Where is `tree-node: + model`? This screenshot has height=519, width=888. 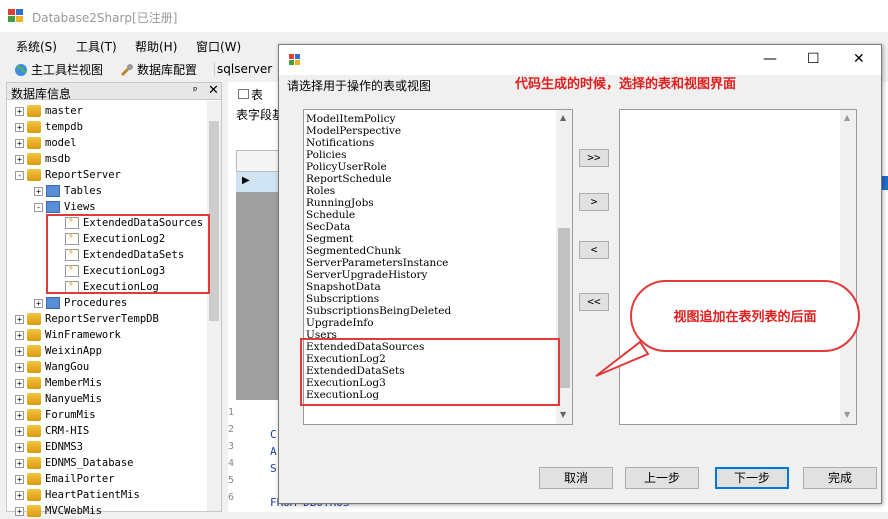 tree-node: + model is located at coordinates (46, 143).